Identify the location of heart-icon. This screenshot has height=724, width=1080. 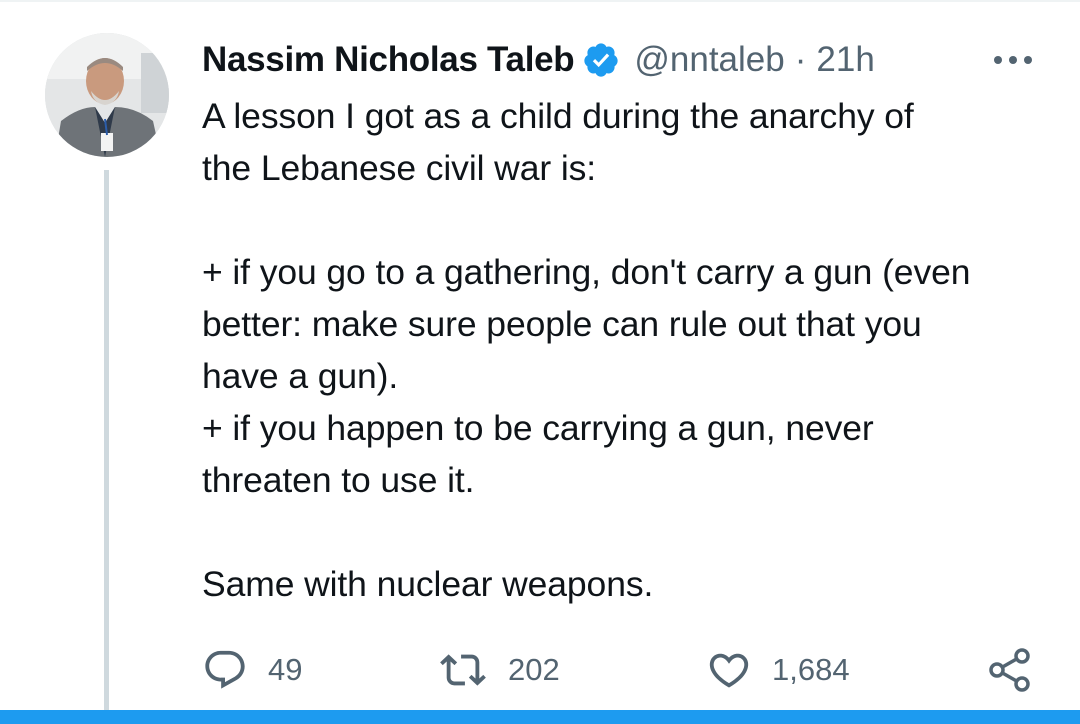
(729, 670).